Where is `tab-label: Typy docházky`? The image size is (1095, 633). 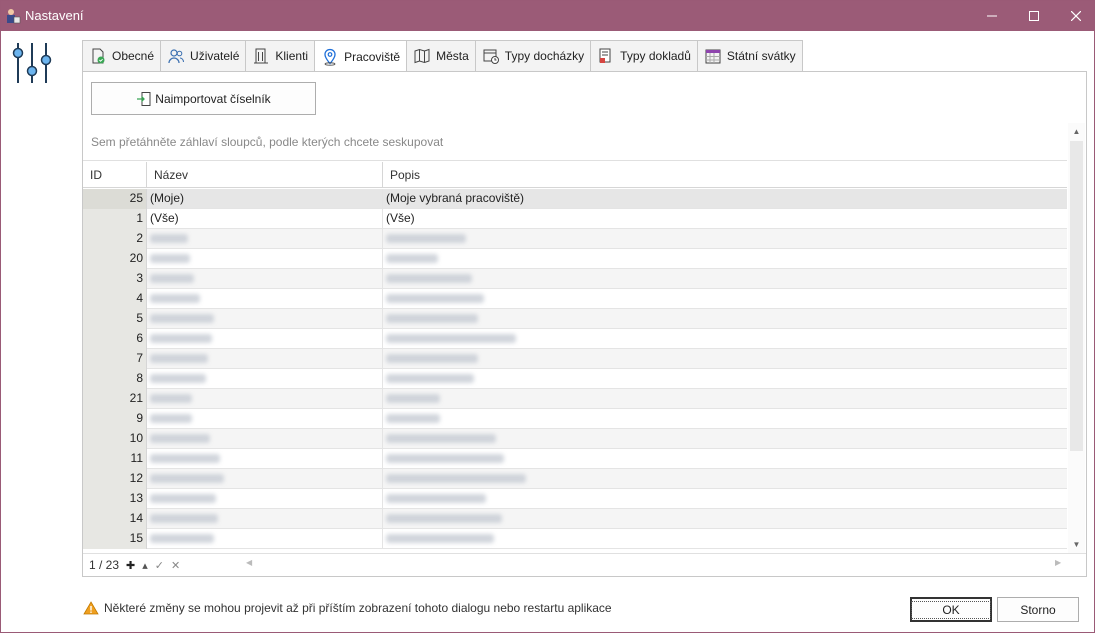
tab-label: Typy docházky is located at coordinates (544, 56).